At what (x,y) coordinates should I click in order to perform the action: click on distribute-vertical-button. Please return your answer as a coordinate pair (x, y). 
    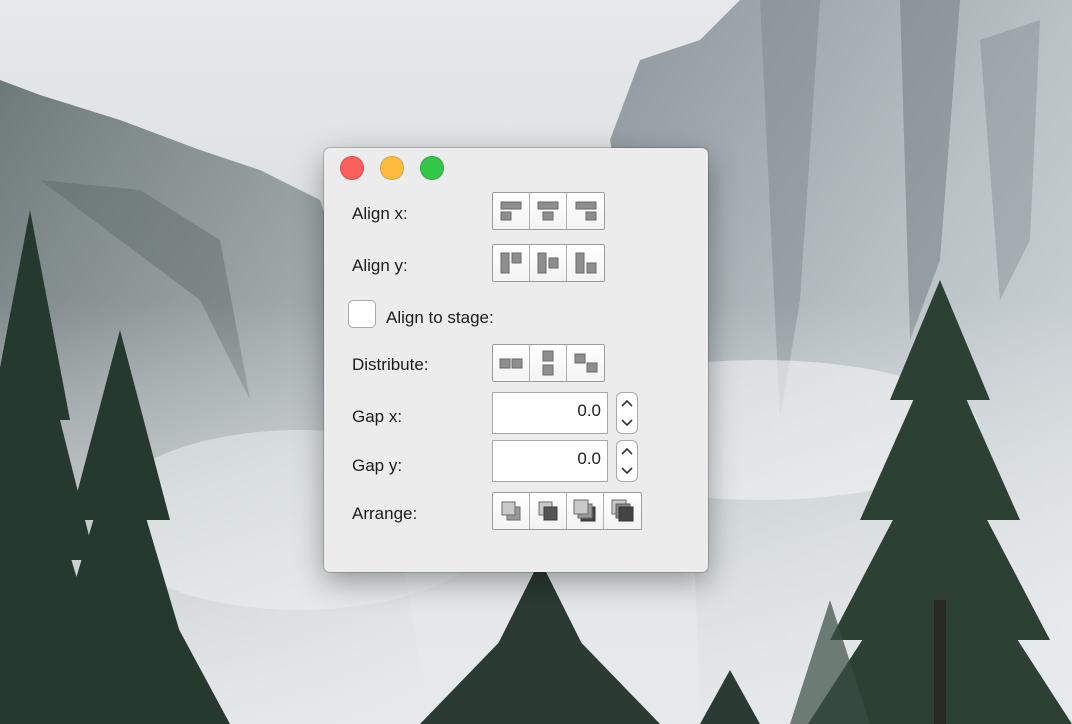
    Looking at the image, I should click on (548, 363).